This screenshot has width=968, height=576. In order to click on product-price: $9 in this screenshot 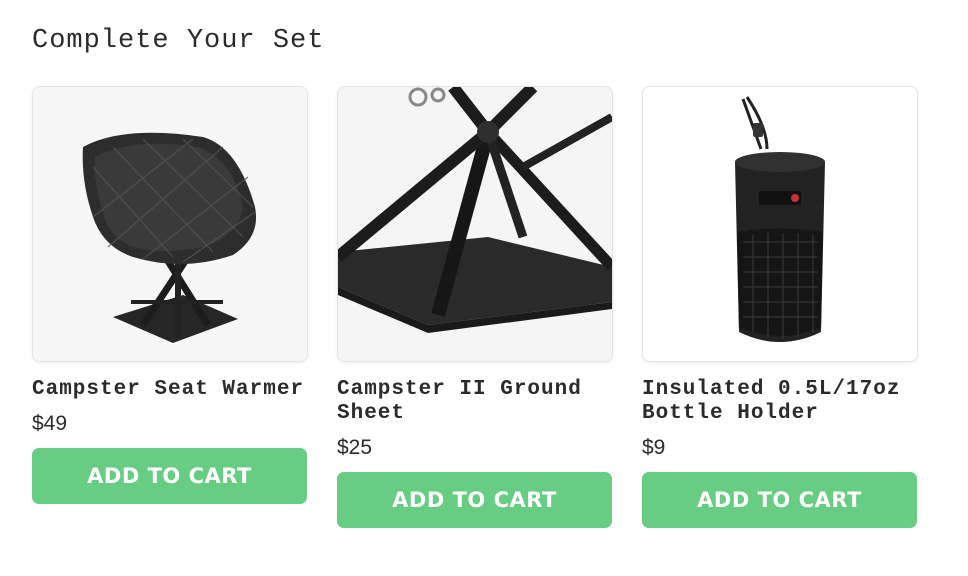, I will do `click(654, 447)`.